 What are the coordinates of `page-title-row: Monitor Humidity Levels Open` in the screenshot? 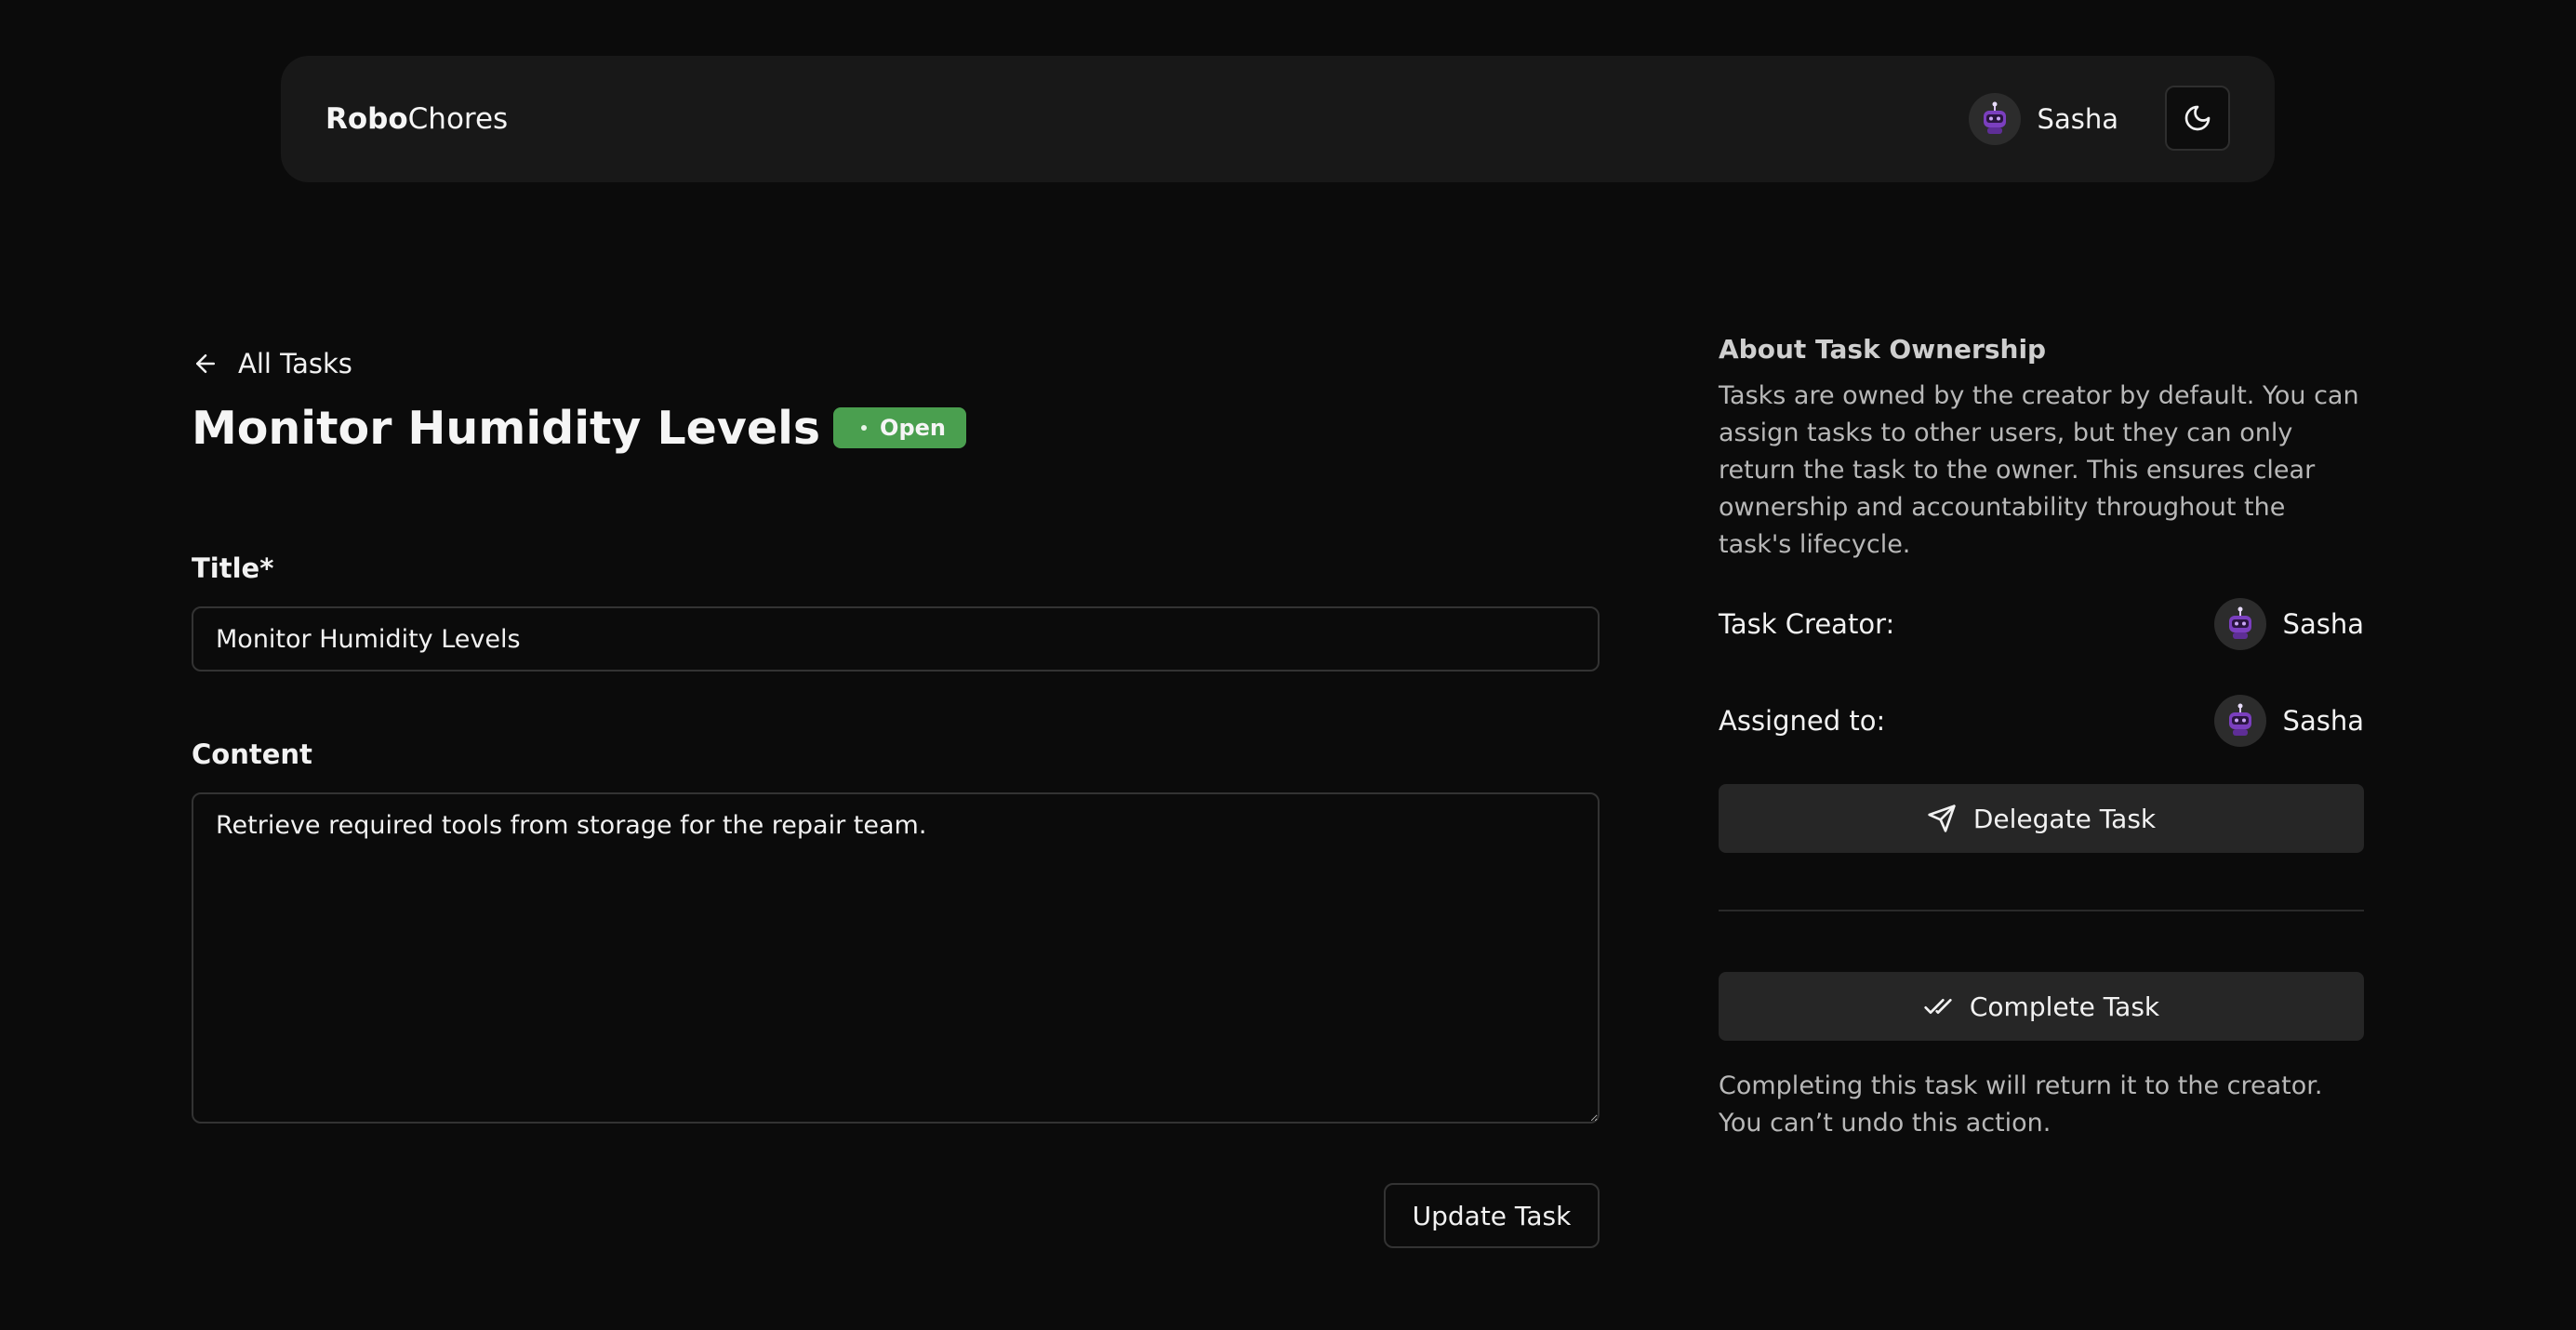 It's located at (579, 428).